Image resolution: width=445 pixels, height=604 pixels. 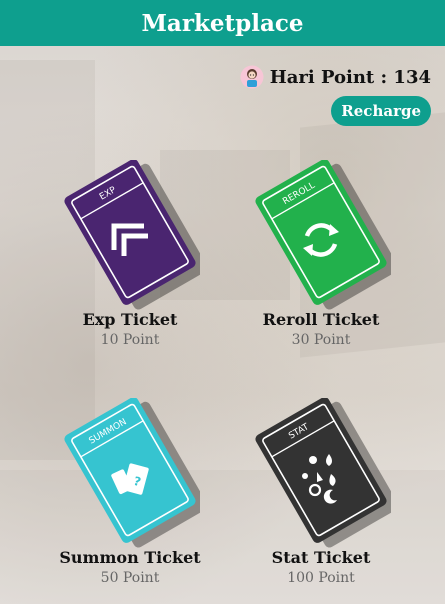 I want to click on stat-ticket-card: STAT Stat Ticket 100 Point, so click(x=321, y=492).